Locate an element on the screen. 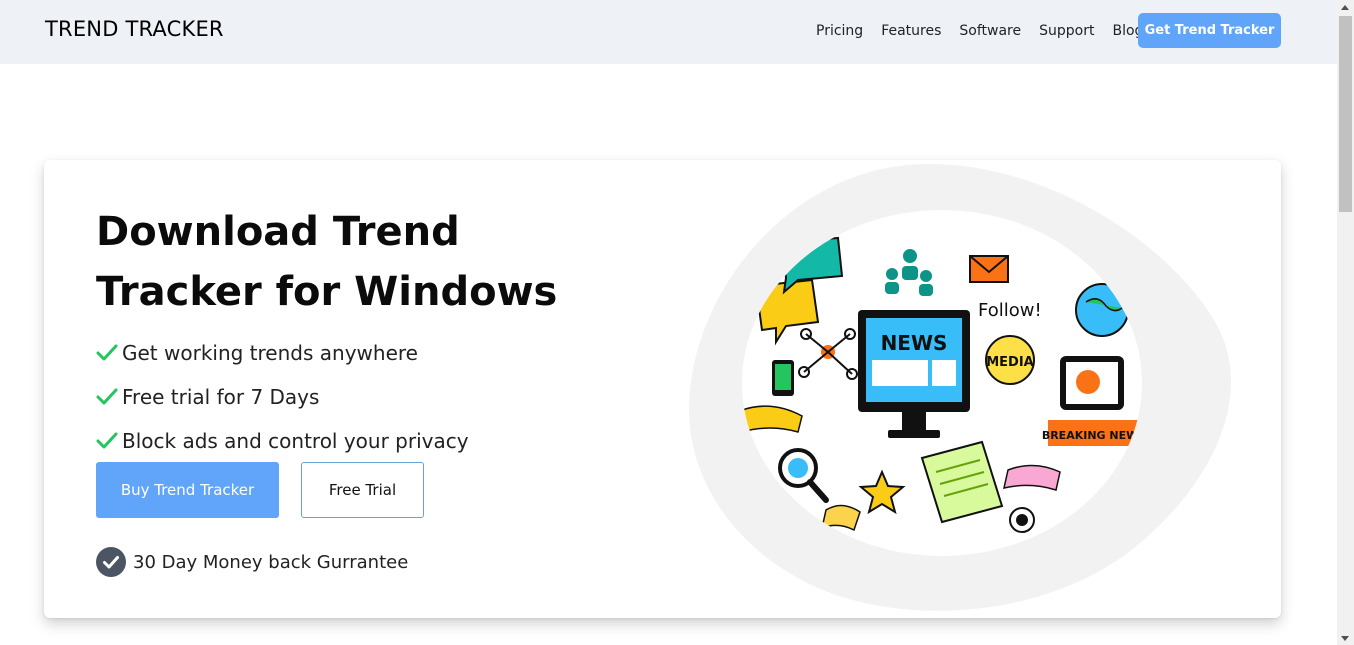 This screenshot has width=1354, height=645. feature-item: Get working trends anywhere is located at coordinates (282, 353).